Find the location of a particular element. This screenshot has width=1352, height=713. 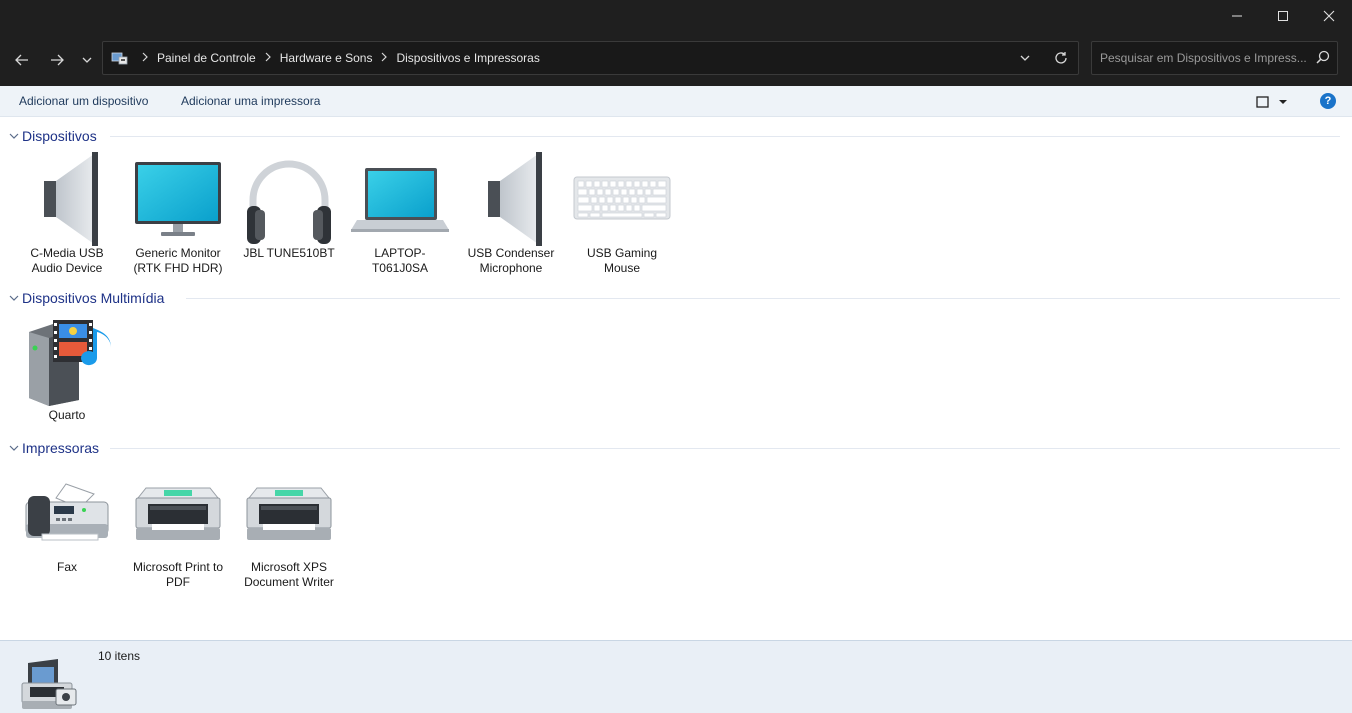

laptop-icon is located at coordinates (400, 200).